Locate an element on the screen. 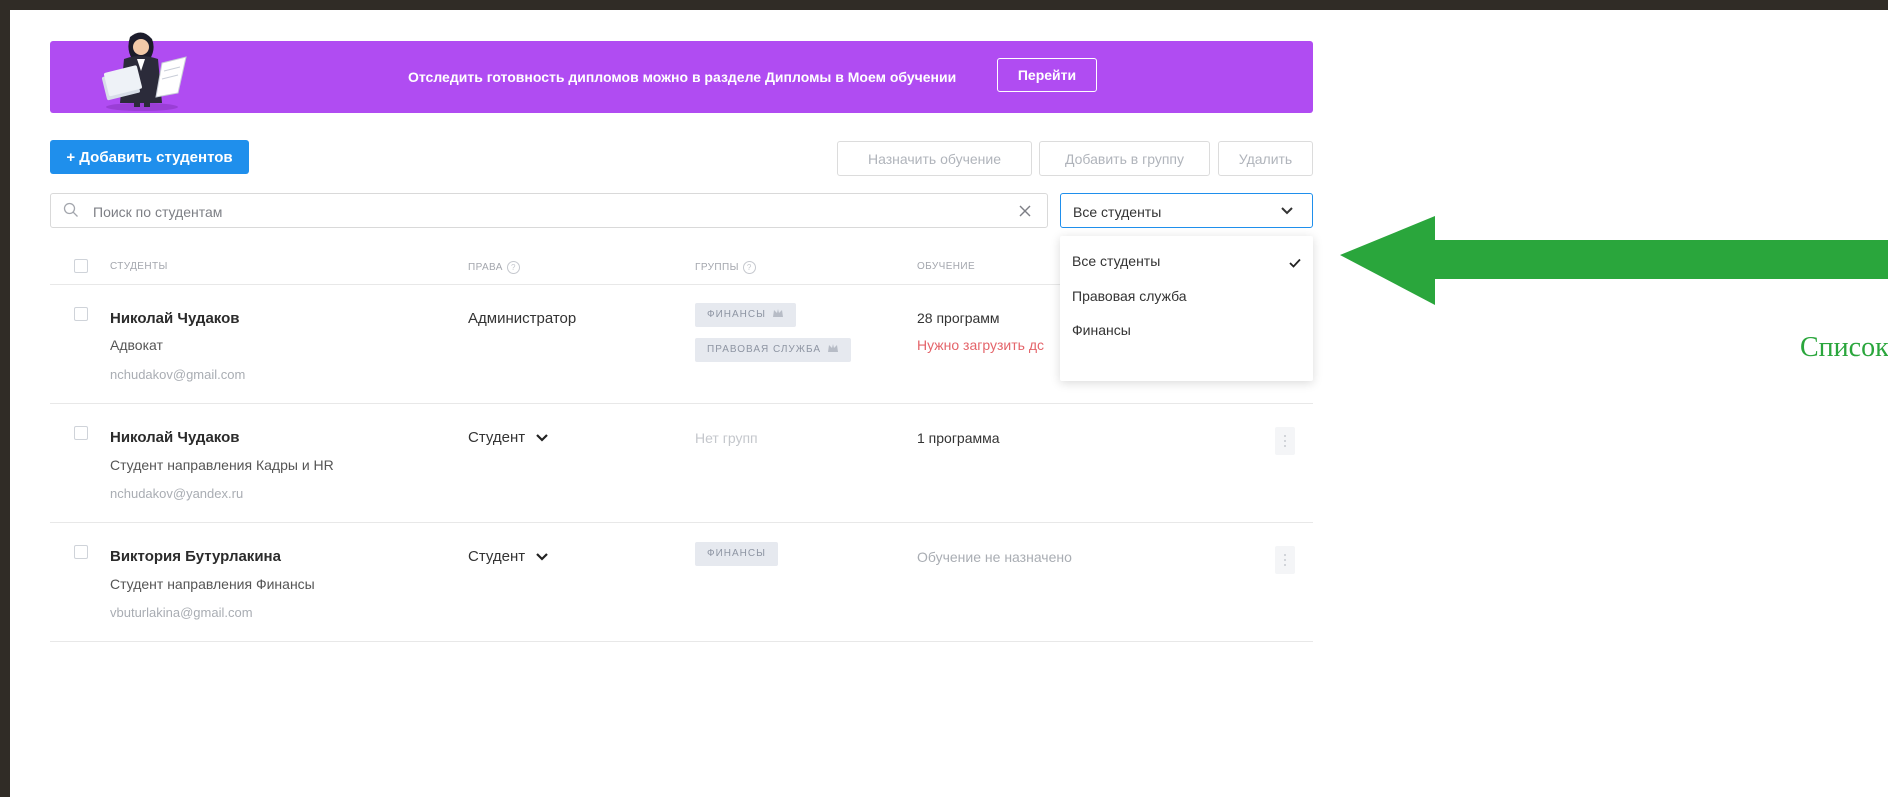  add-students-button: + Добавить студентов is located at coordinates (149, 157).